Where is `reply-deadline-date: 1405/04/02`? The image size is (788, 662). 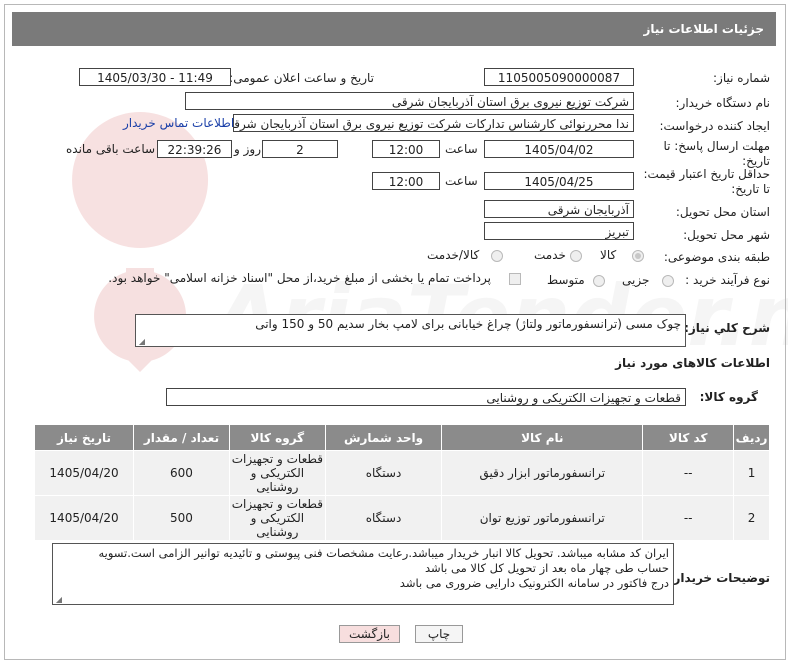 reply-deadline-date: 1405/04/02 is located at coordinates (559, 149).